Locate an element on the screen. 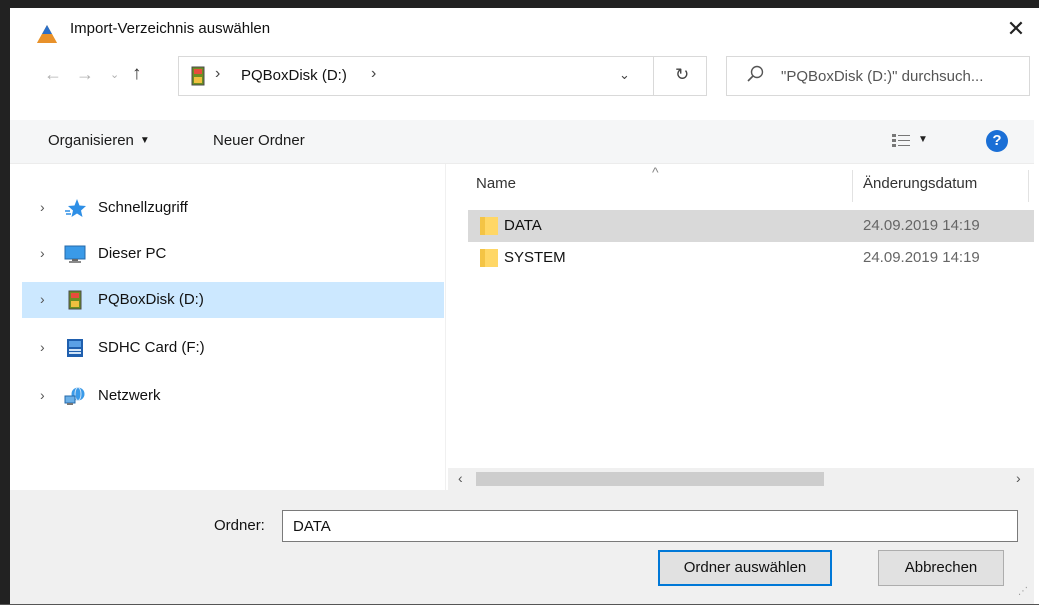 The height and width of the screenshot is (615, 1039). scrollbar-thumb is located at coordinates (650, 479).